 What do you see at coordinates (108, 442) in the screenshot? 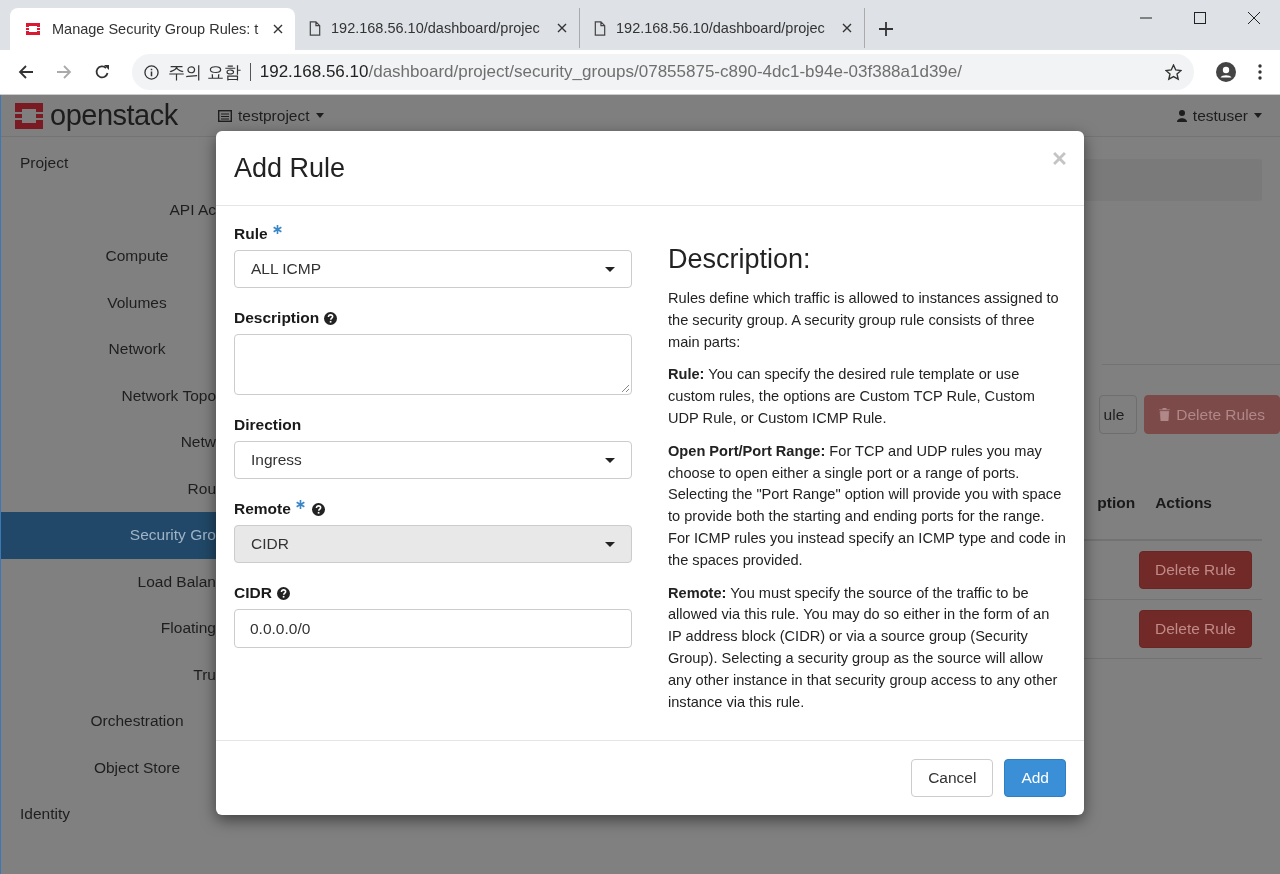
I see `sidebar-item: Netw` at bounding box center [108, 442].